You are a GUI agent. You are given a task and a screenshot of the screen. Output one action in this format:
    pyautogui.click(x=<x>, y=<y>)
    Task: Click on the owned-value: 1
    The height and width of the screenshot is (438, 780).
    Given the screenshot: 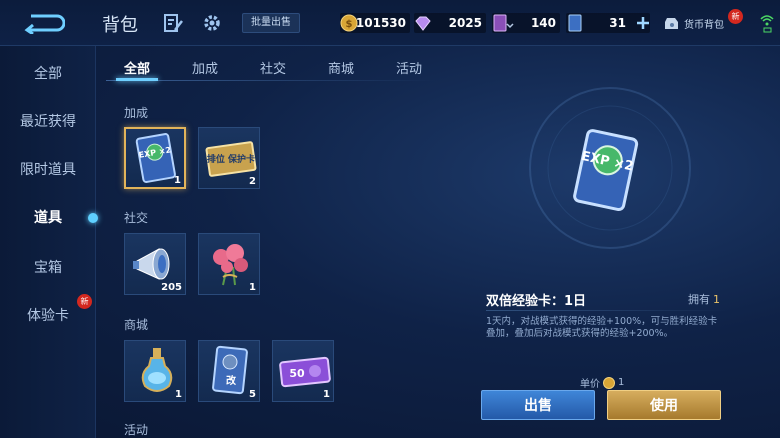 What is the action you would take?
    pyautogui.click(x=716, y=299)
    